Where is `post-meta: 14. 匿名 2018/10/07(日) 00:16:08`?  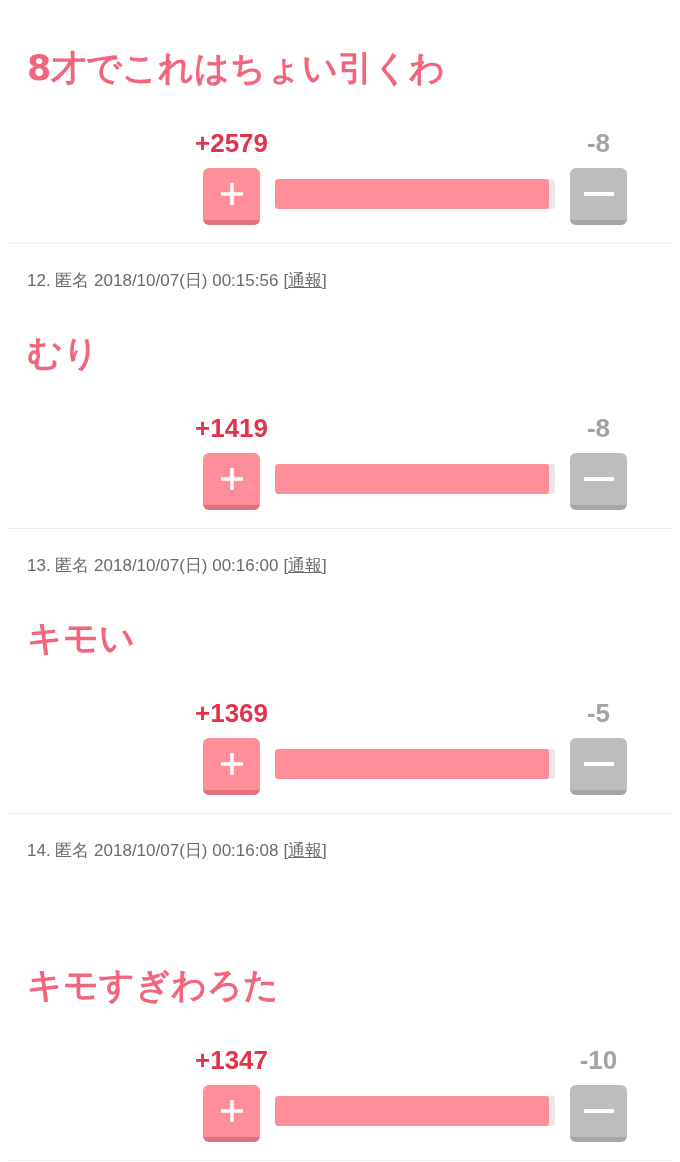 post-meta: 14. 匿名 2018/10/07(日) 00:16:08 is located at coordinates (153, 851).